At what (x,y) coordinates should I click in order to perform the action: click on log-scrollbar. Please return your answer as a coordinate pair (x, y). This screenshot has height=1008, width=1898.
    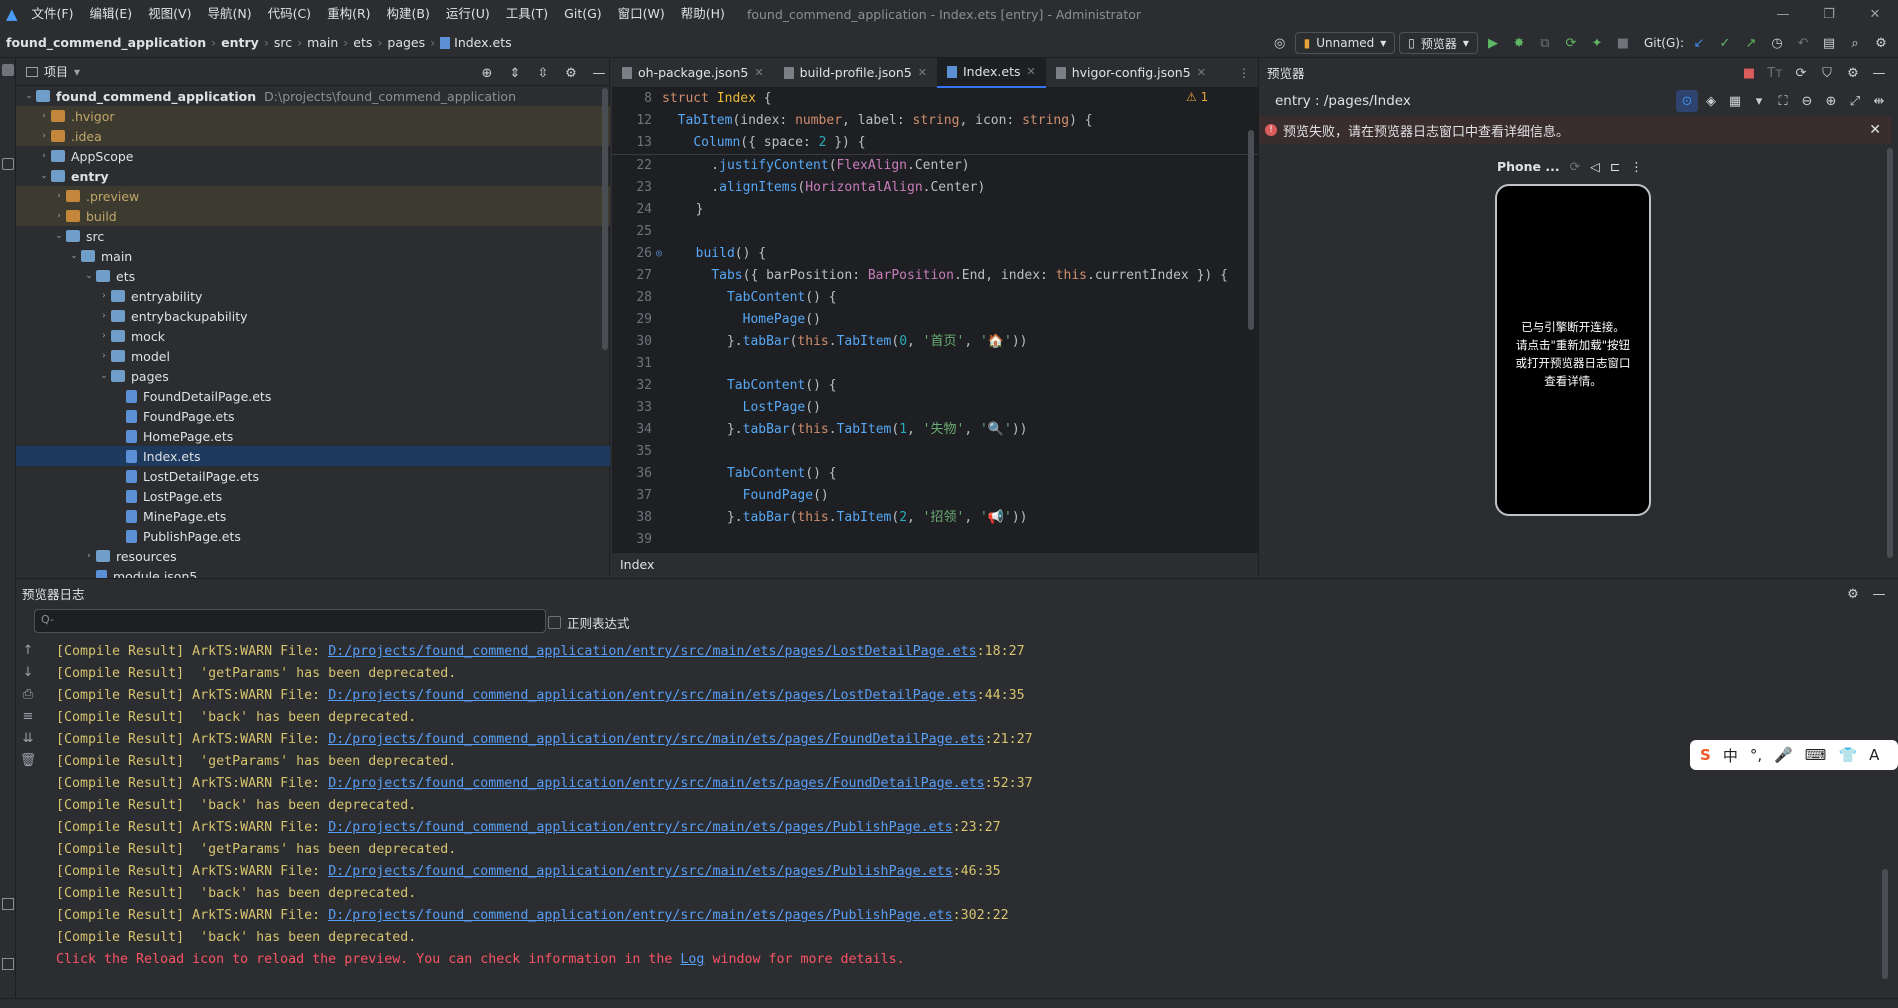
    Looking at the image, I should click on (1885, 924).